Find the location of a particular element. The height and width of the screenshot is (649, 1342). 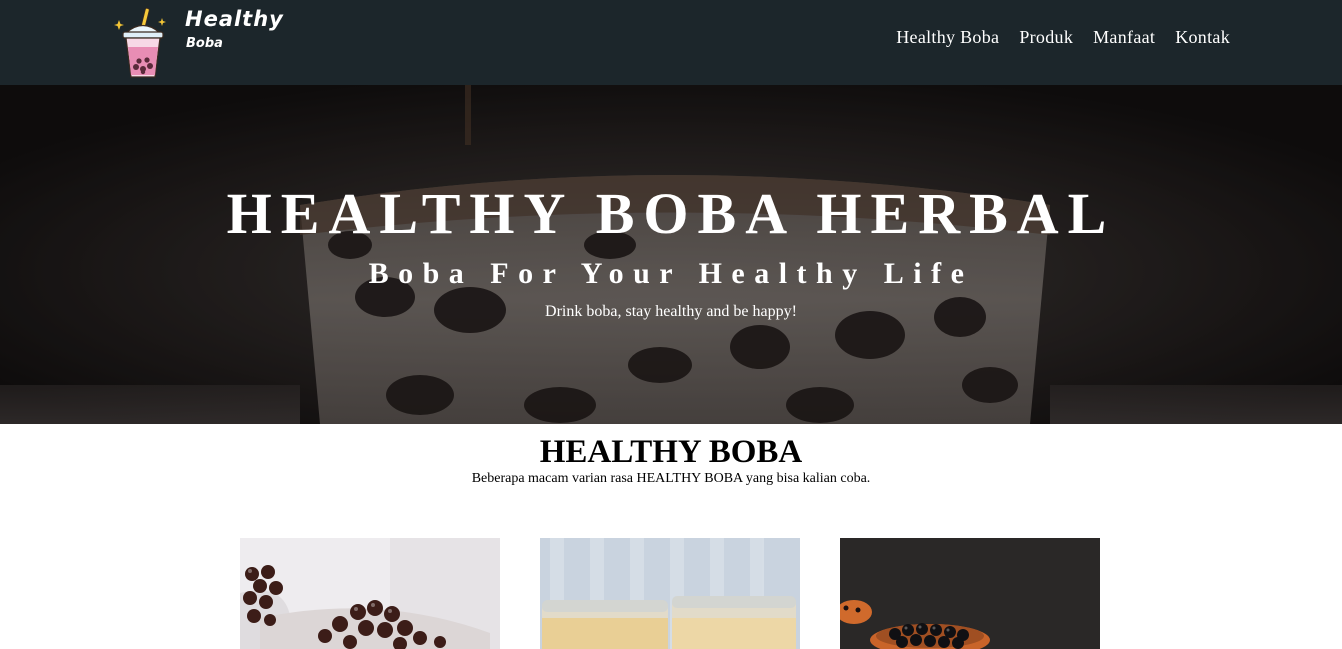

brand-logo-link: Healthy Boba is located at coordinates (202, 42).